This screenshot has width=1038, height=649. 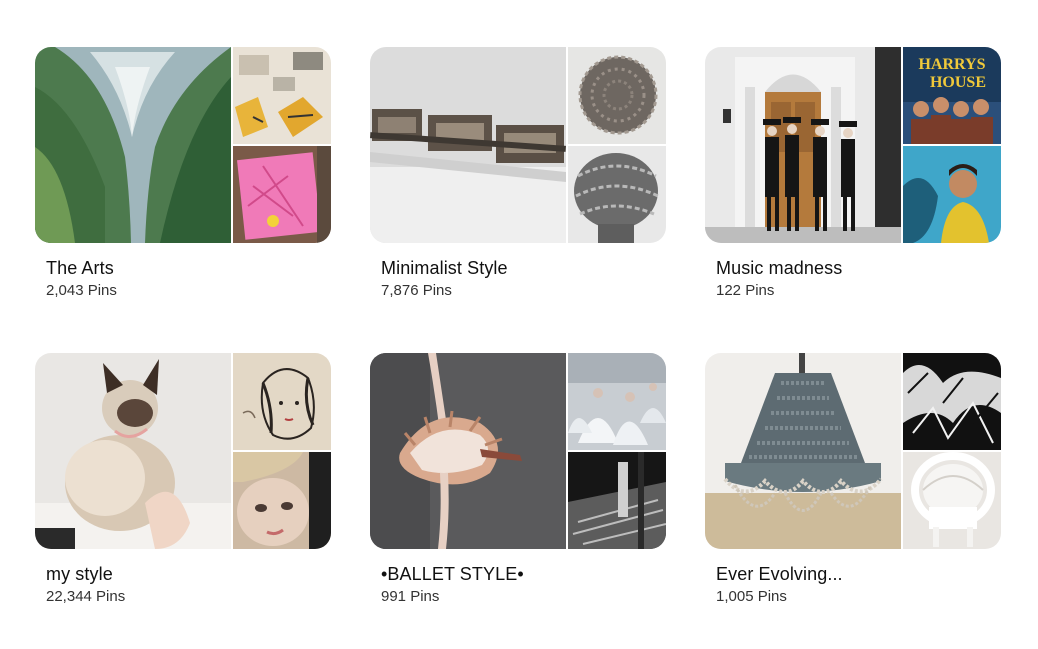 What do you see at coordinates (858, 268) in the screenshot?
I see `board-title: Music madness` at bounding box center [858, 268].